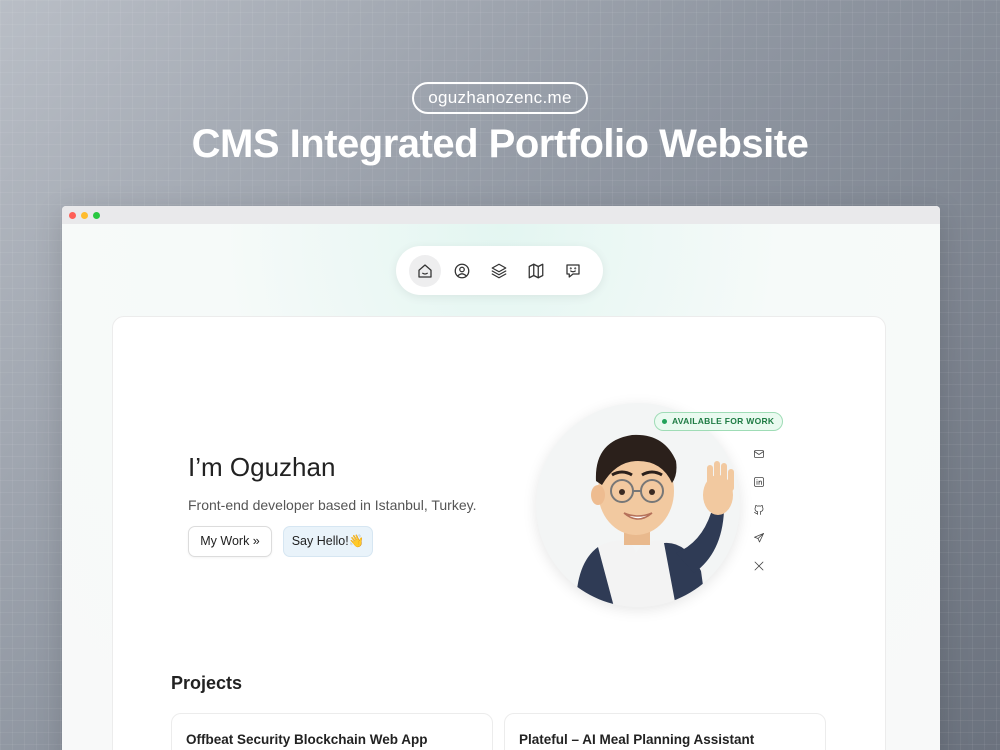 The width and height of the screenshot is (1000, 750). I want to click on nav-projects, so click(499, 271).